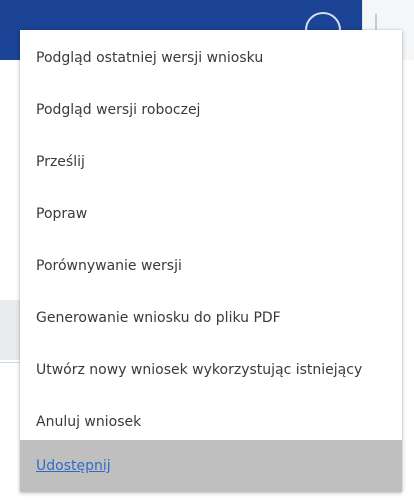  I want to click on background-panel, so click(10, 330).